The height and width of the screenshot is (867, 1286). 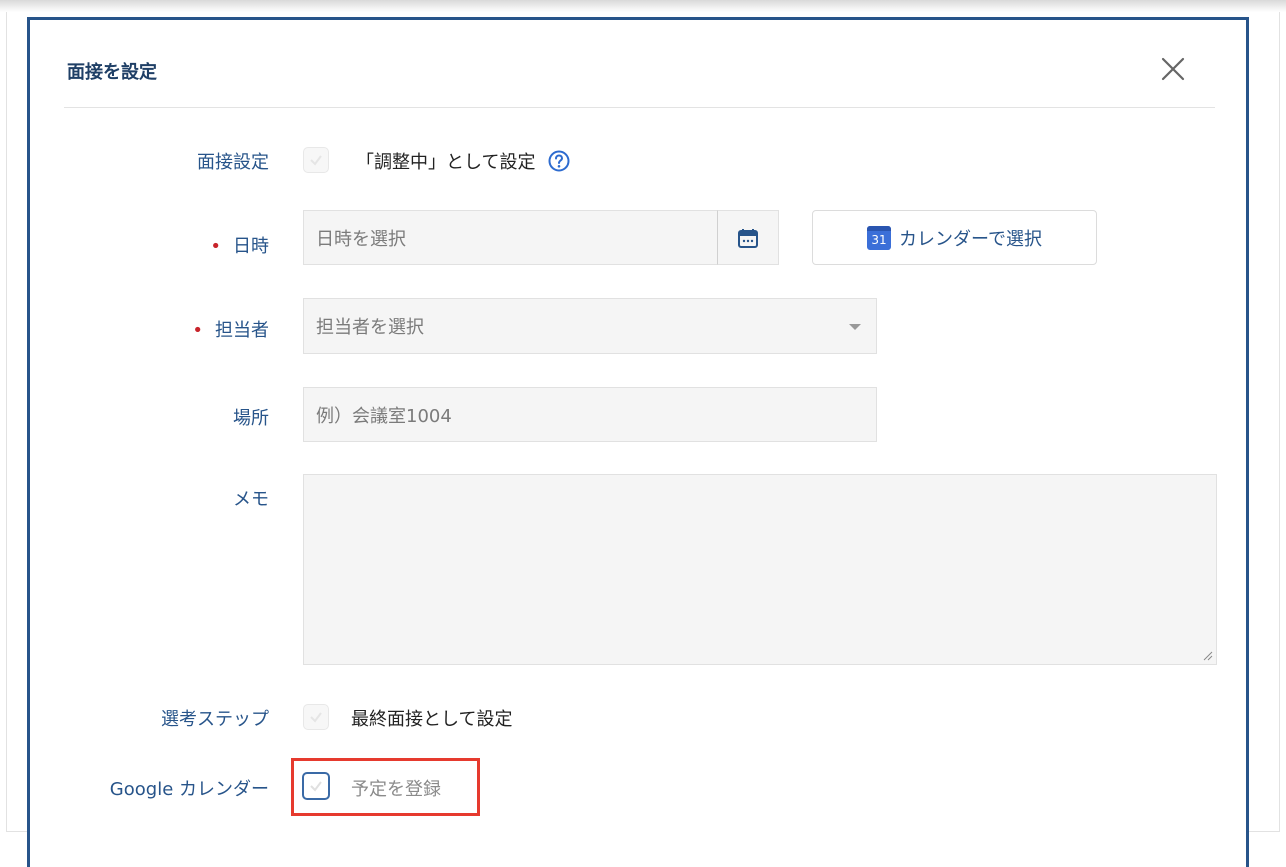 What do you see at coordinates (855, 327) in the screenshot?
I see `caret-down-icon` at bounding box center [855, 327].